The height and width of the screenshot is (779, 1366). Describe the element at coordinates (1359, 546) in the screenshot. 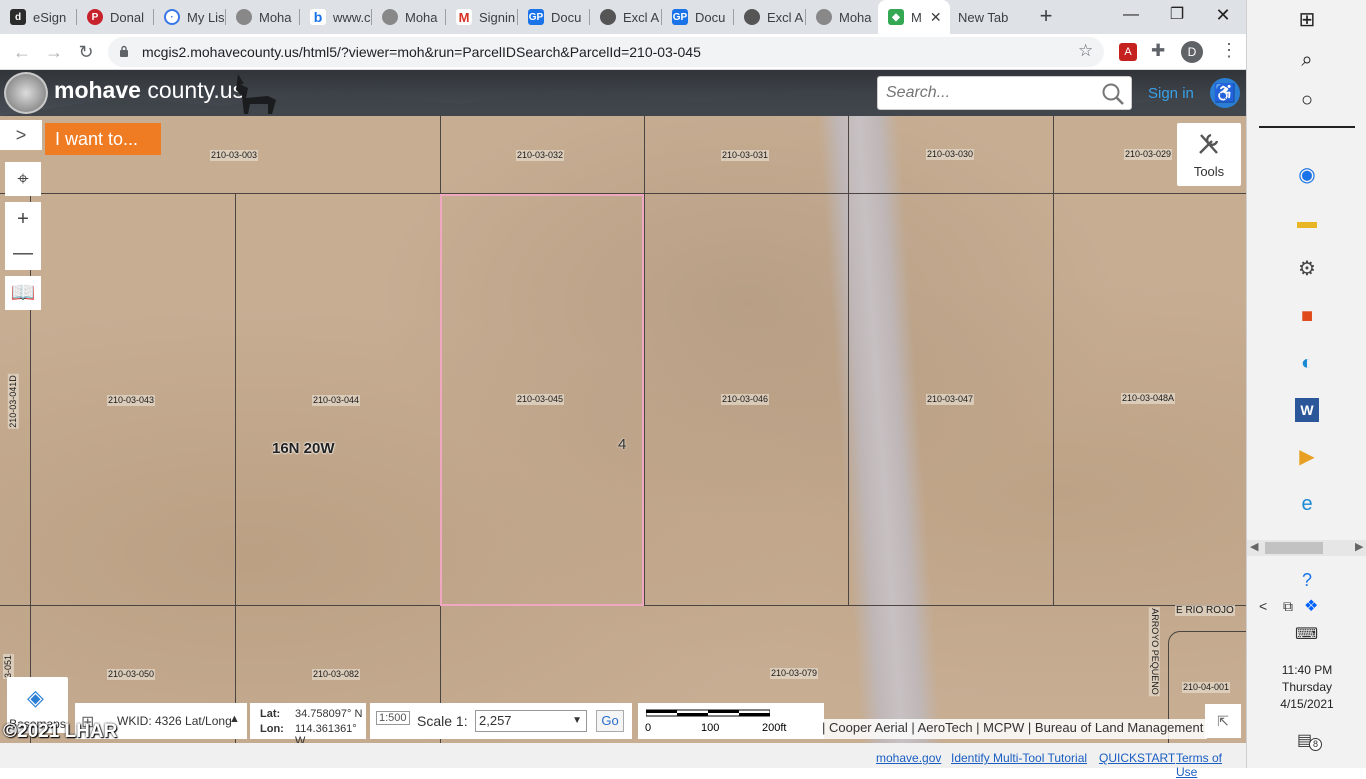

I see `scroll-right-icon: ▶` at that location.